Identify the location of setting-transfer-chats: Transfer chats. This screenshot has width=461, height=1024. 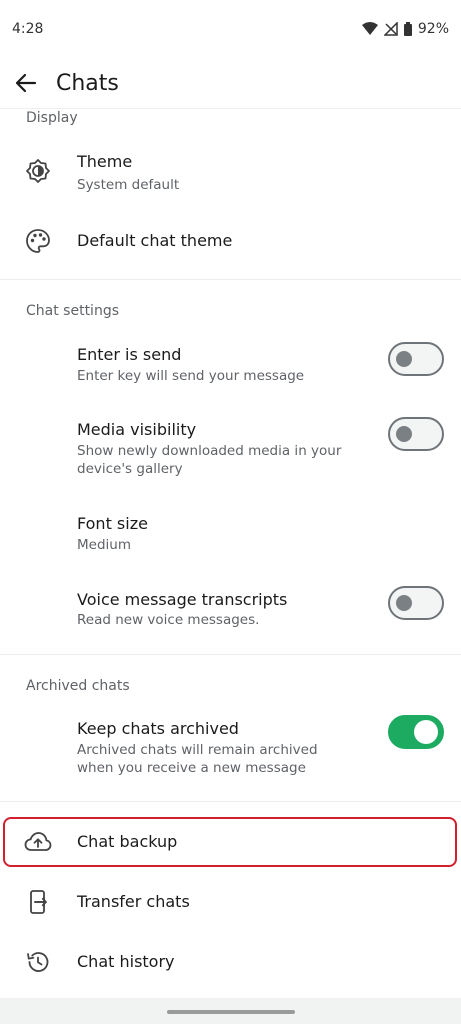
(230, 902).